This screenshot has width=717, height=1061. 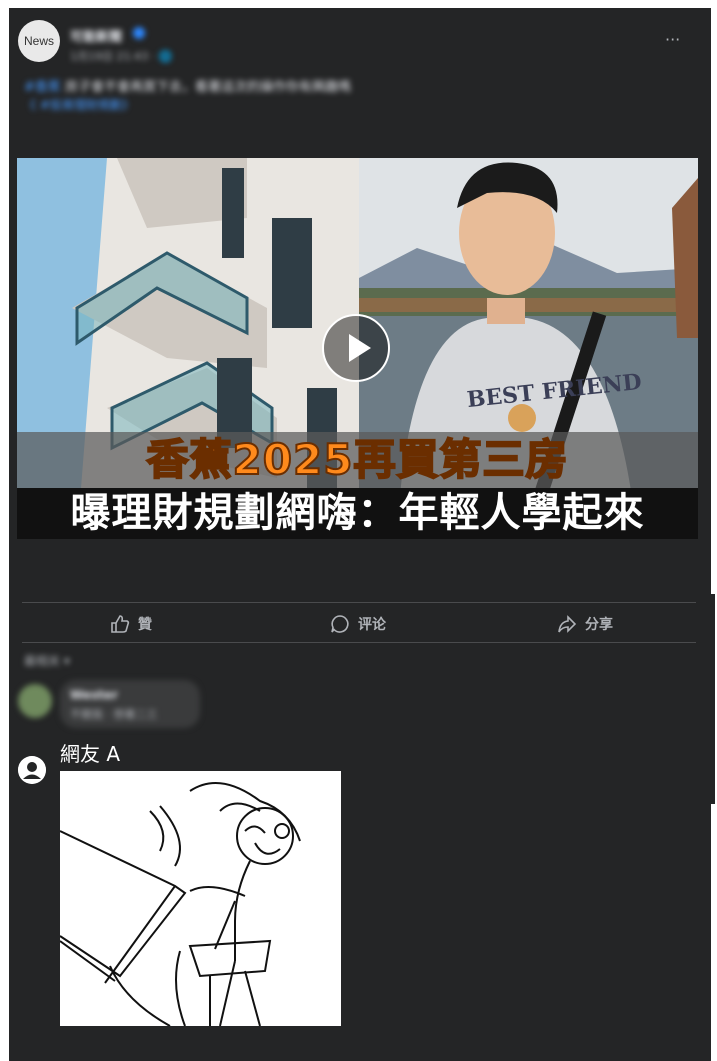 I want to click on comment-text: 不關我 · 想著二三, so click(x=114, y=714).